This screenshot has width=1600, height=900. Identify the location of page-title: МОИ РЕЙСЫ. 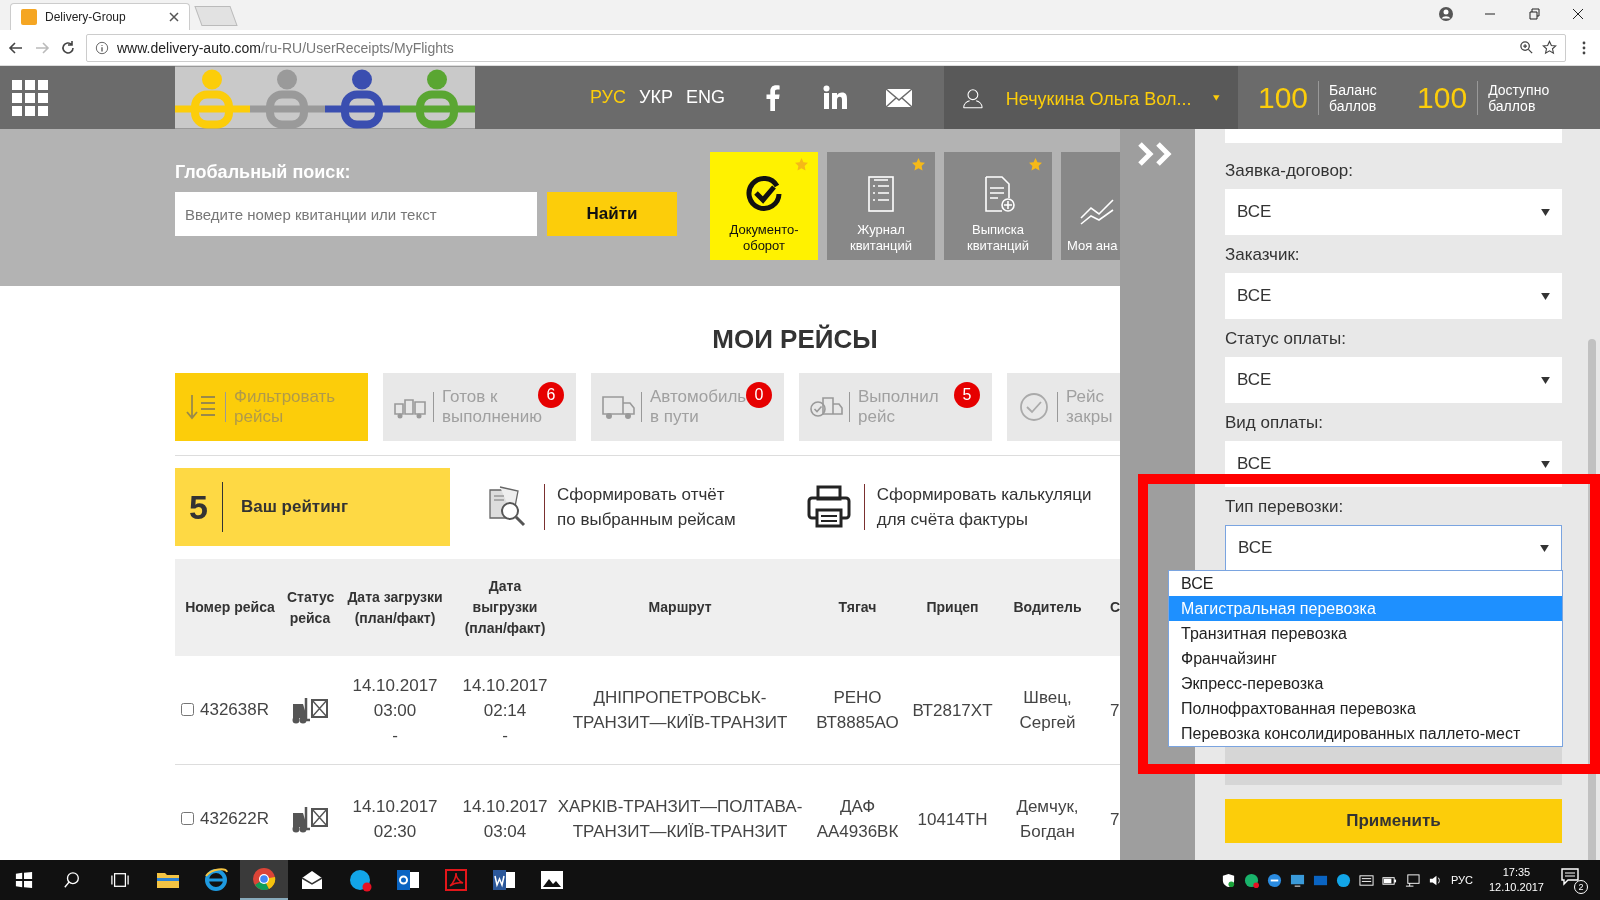
(795, 339).